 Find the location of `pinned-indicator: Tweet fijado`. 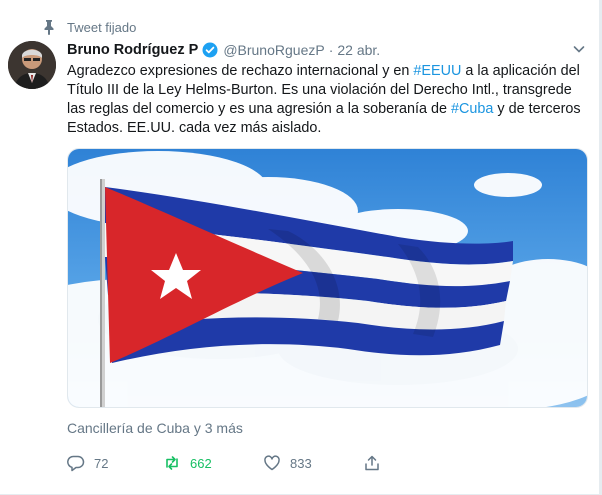

pinned-indicator: Tweet fijado is located at coordinates (89, 27).